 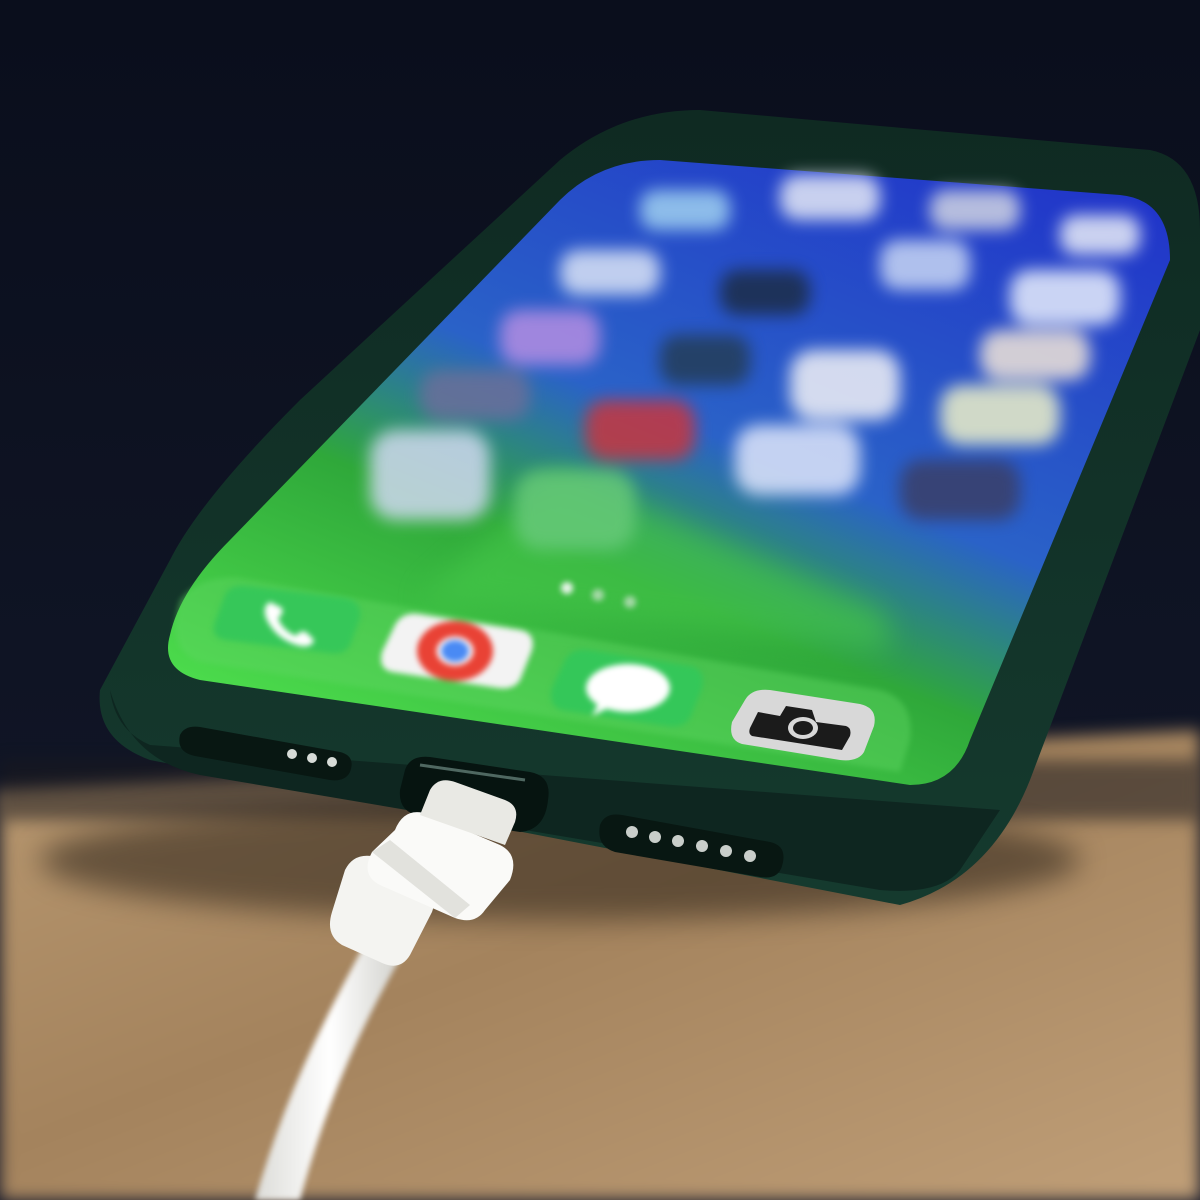 What do you see at coordinates (803, 728) in the screenshot?
I see `camera-lens-inner` at bounding box center [803, 728].